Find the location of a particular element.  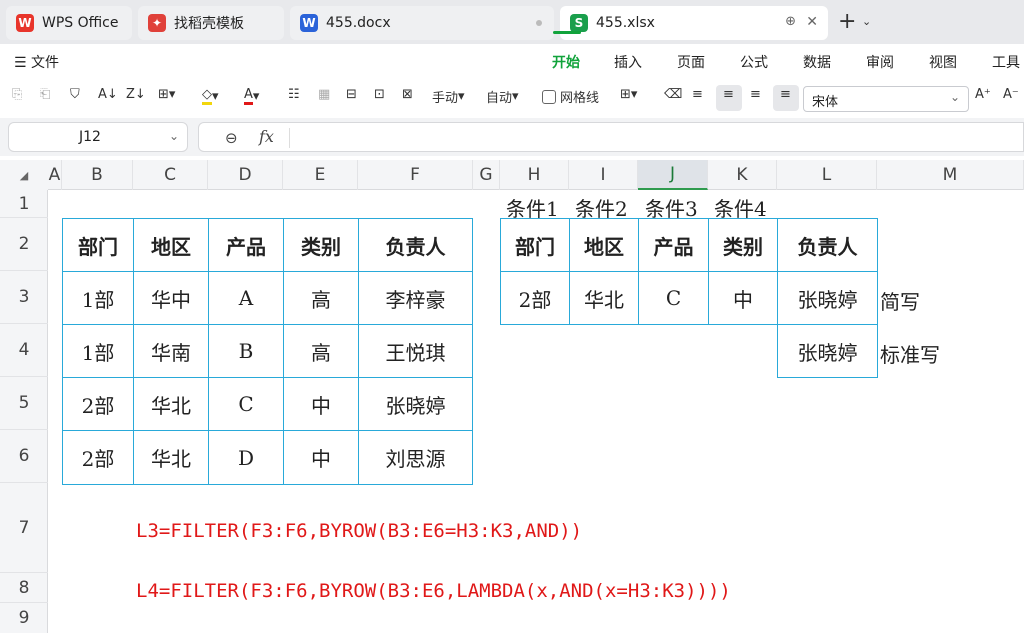

file-menu: ☰ 文件 is located at coordinates (36, 62).